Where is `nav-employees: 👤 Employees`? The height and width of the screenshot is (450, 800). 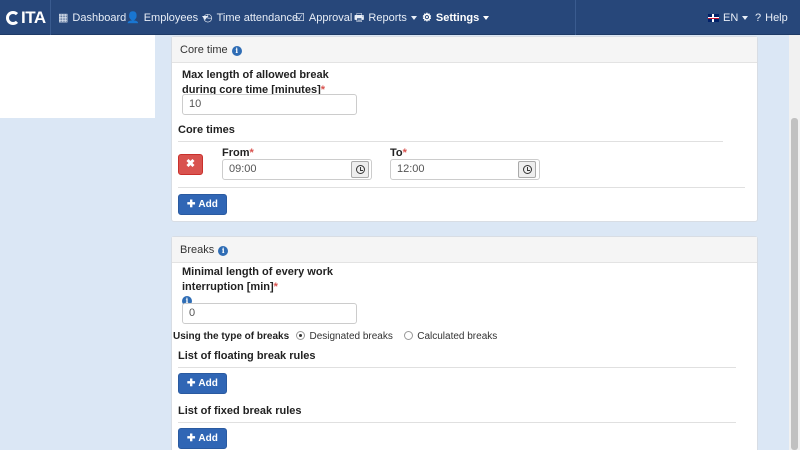 nav-employees: 👤 Employees is located at coordinates (167, 17).